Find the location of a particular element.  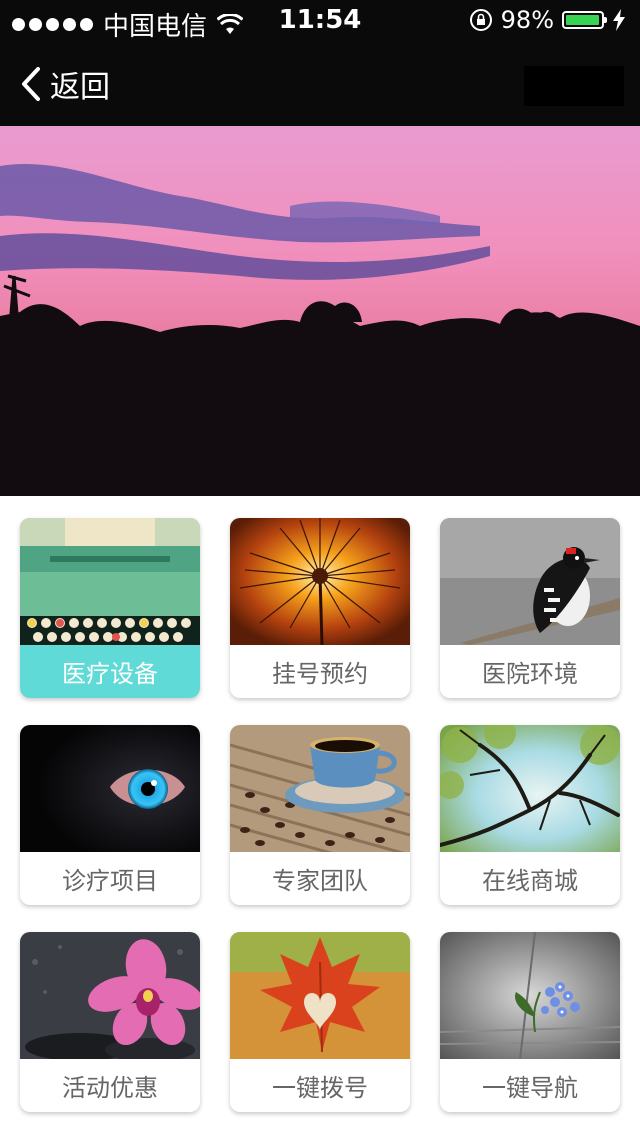

grid-item-promotions: 活动优惠 is located at coordinates (110, 1022).